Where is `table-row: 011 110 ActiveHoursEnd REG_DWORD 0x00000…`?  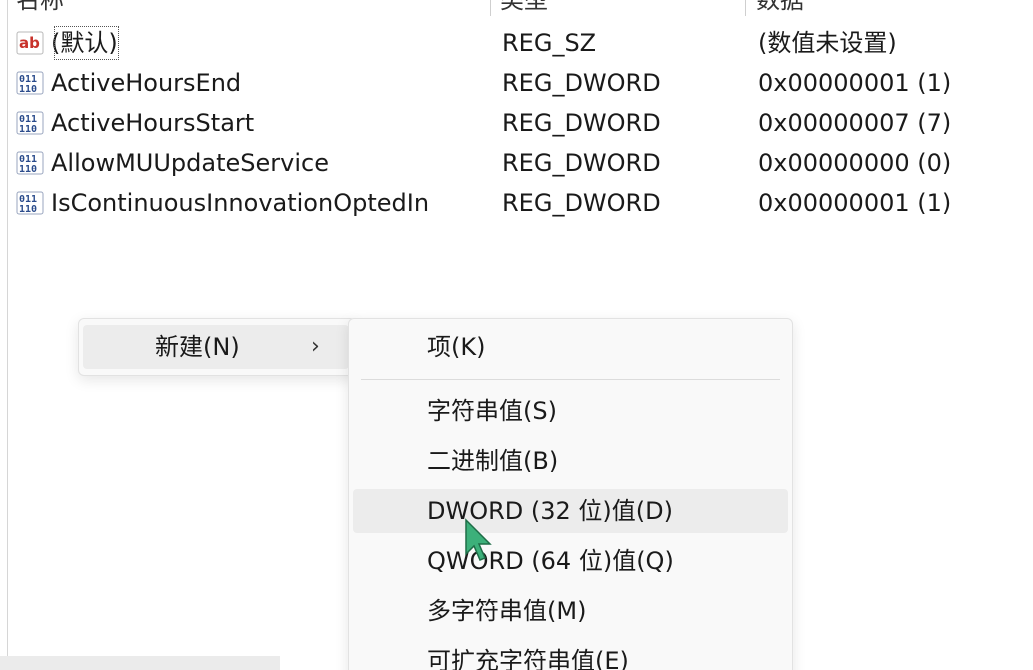
table-row: 011 110 ActiveHoursEnd REG_DWORD 0x00000… is located at coordinates (520, 83).